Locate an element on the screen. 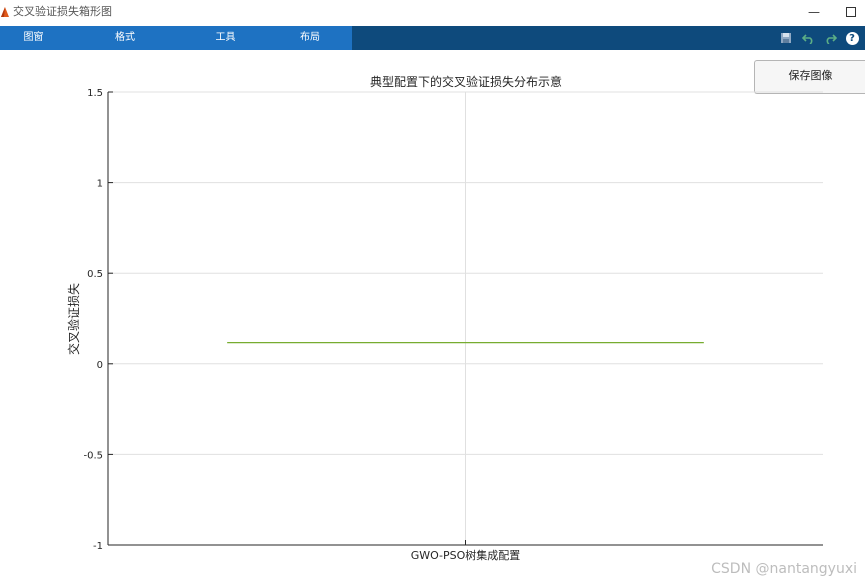 The height and width of the screenshot is (583, 865). tab-tools: 工具 is located at coordinates (225, 38).